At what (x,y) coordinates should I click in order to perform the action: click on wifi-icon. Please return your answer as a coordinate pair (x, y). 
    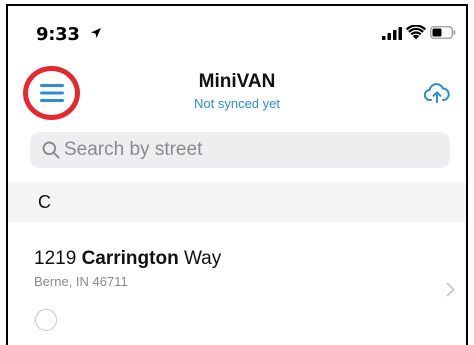
    Looking at the image, I should click on (416, 32).